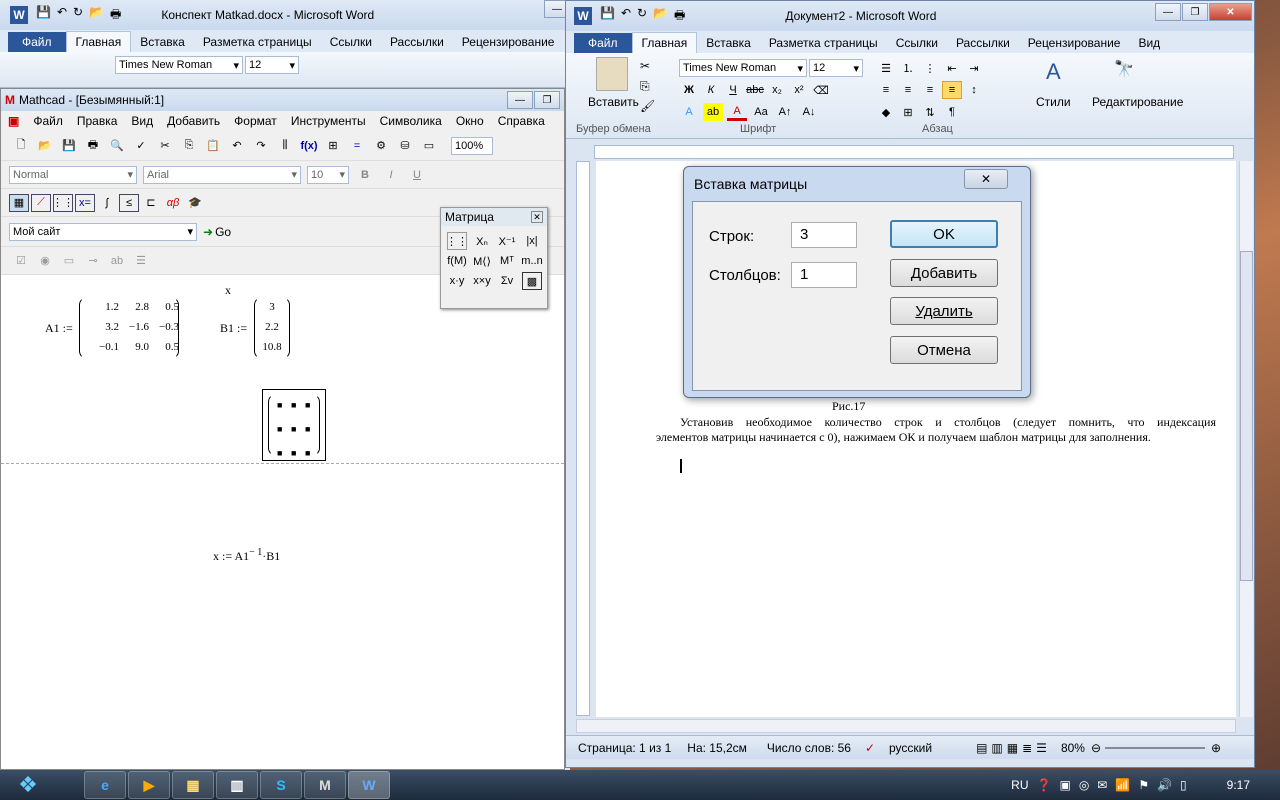 This screenshot has width=1280, height=800. I want to click on styles-icon: A, so click(1053, 72).